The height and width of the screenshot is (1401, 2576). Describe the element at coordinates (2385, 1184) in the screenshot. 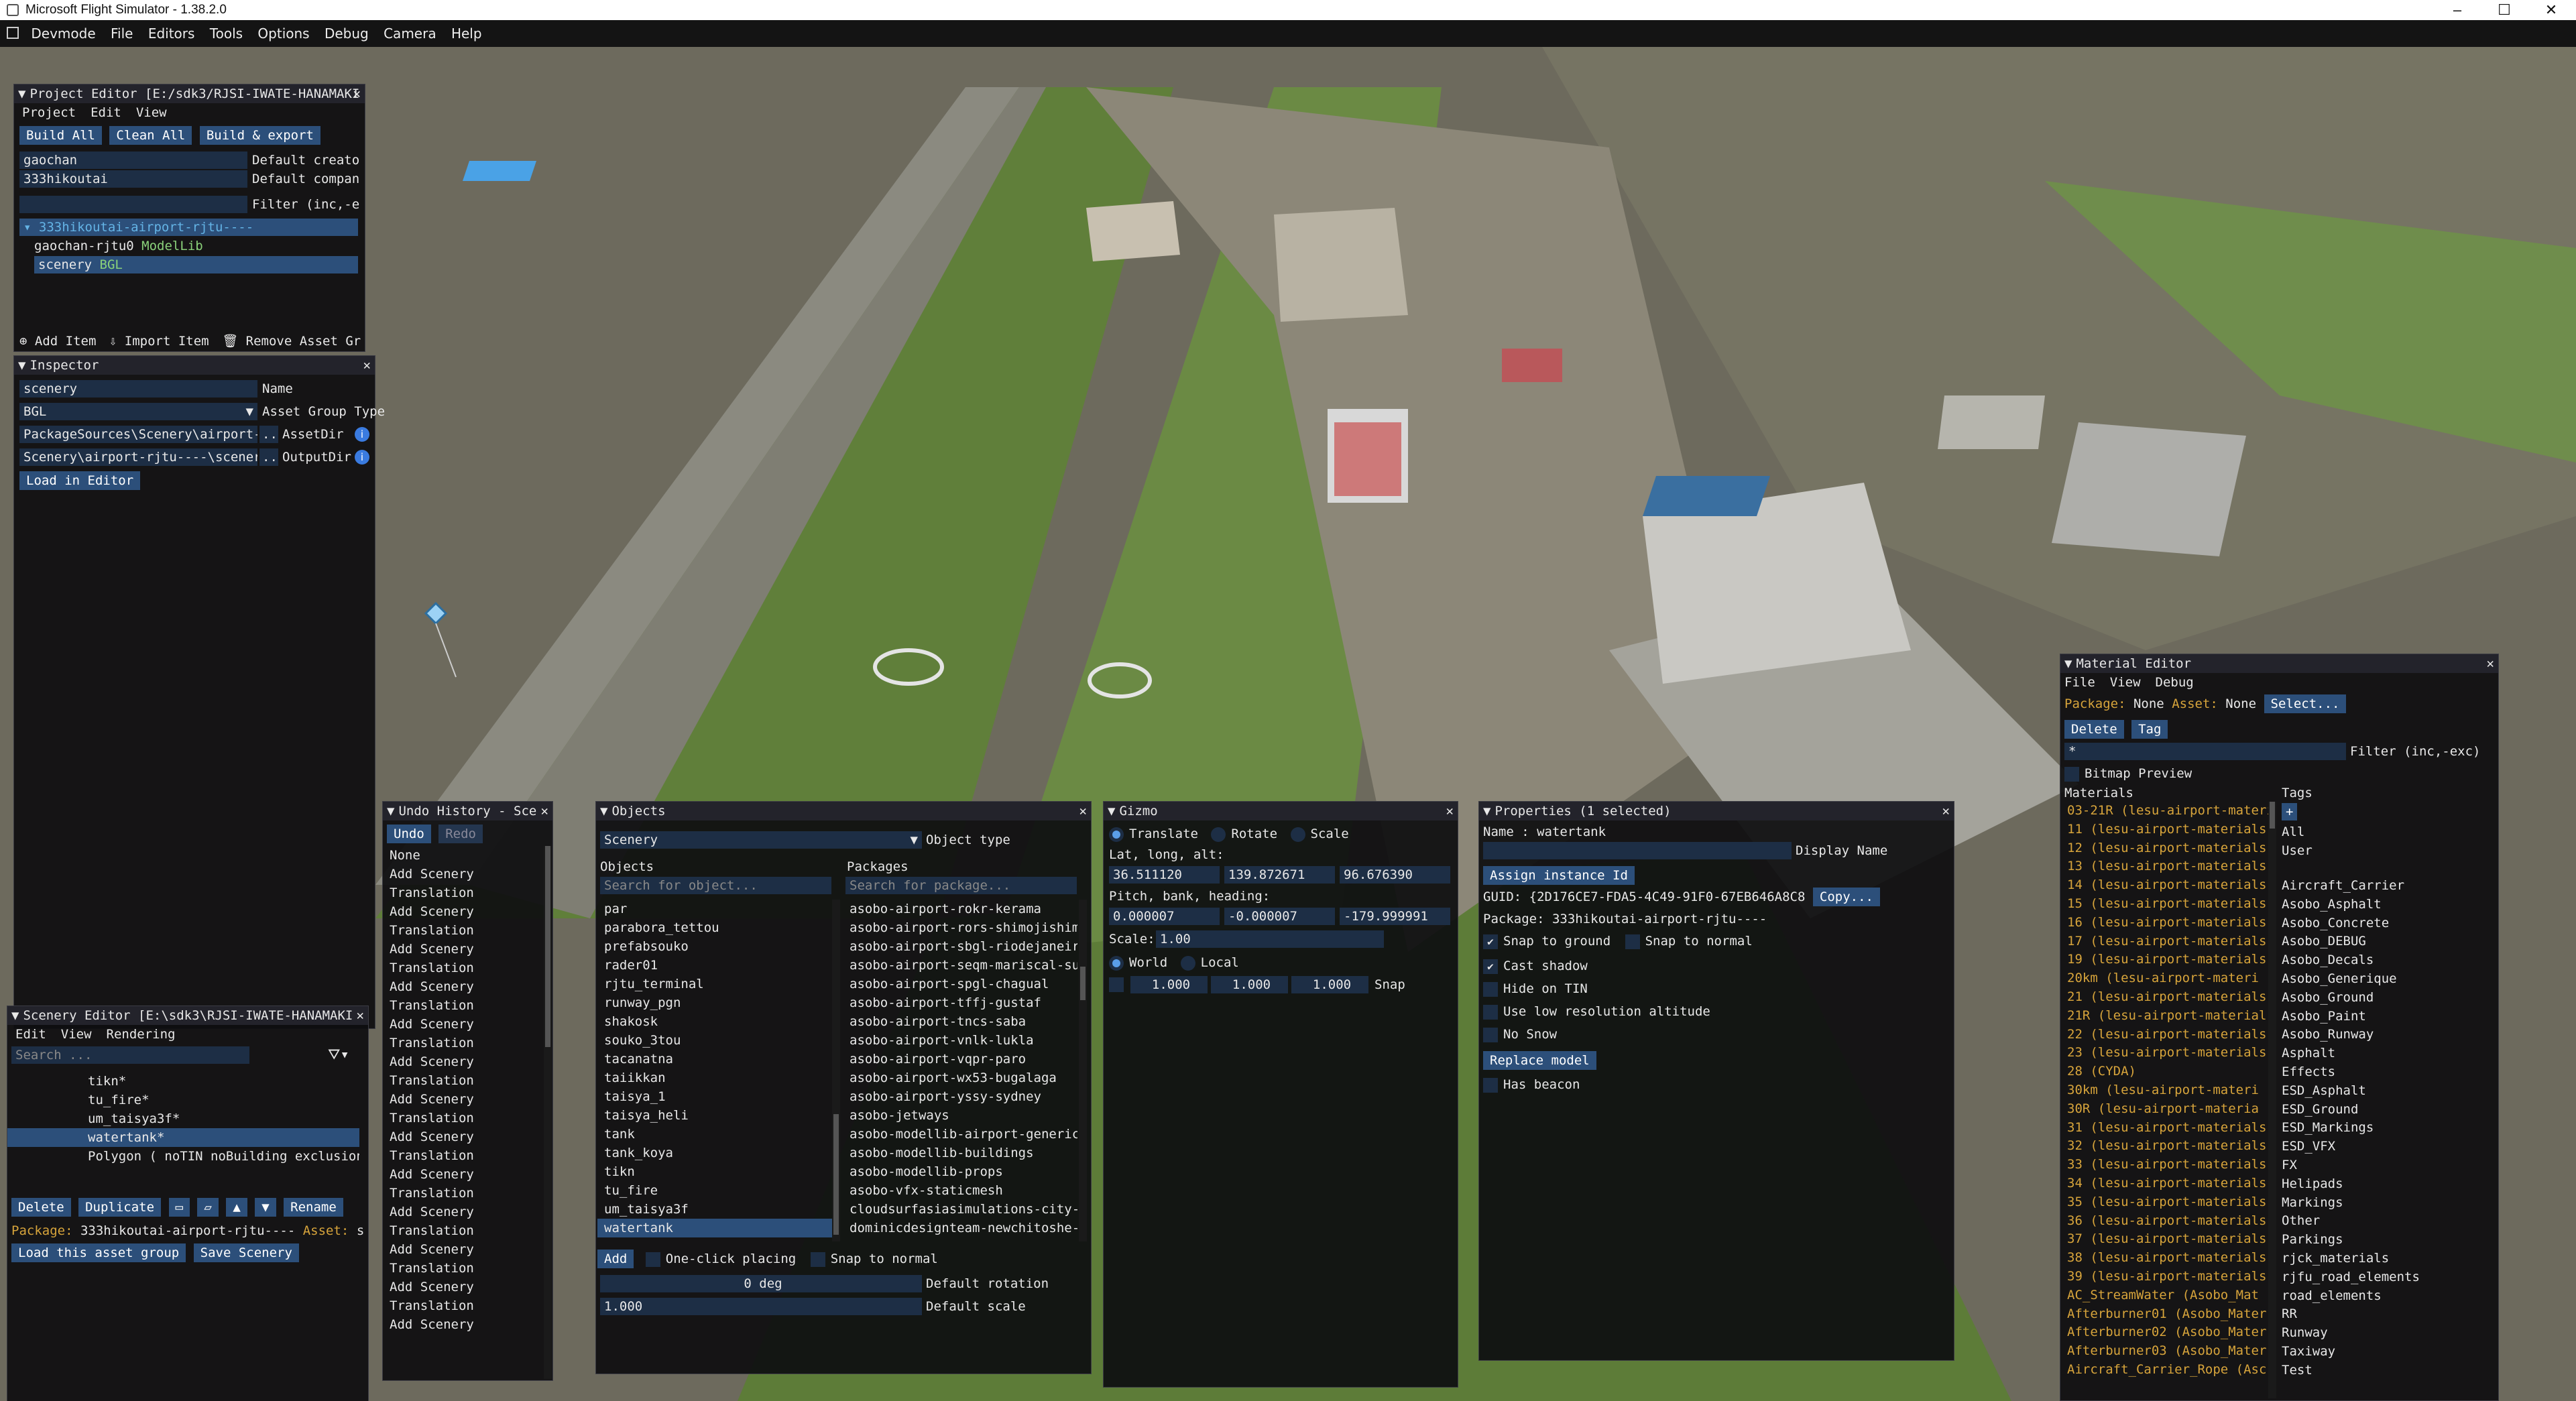

I see `tag-list-item: Helipads` at that location.